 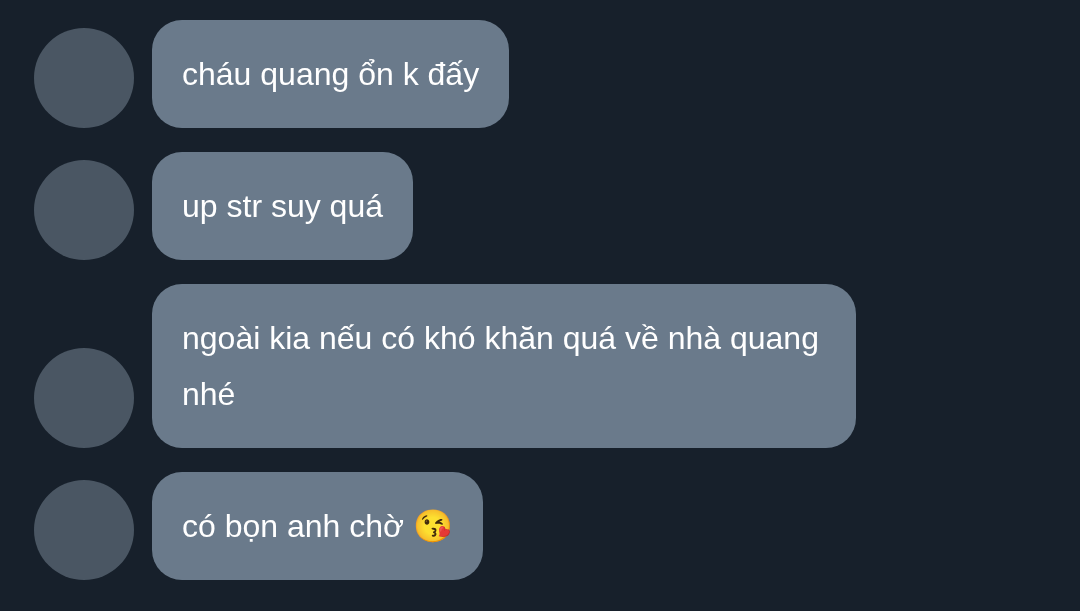 What do you see at coordinates (331, 74) in the screenshot?
I see `message-bubble: cháu quang ổn k đấy` at bounding box center [331, 74].